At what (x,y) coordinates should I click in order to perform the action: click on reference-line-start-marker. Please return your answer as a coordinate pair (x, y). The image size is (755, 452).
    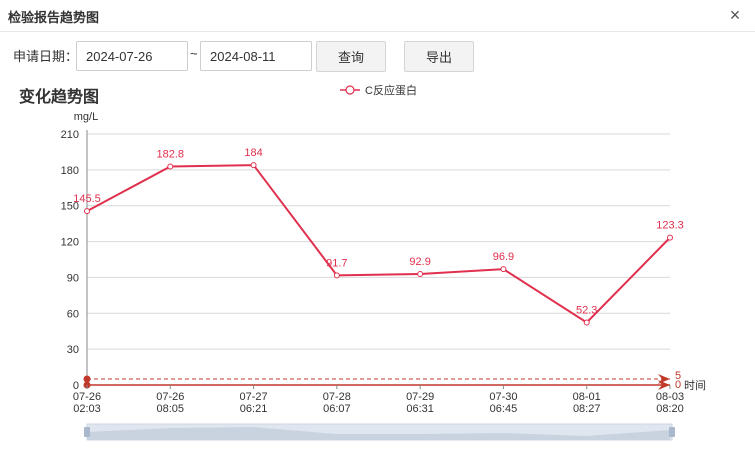
    Looking at the image, I should click on (87, 379).